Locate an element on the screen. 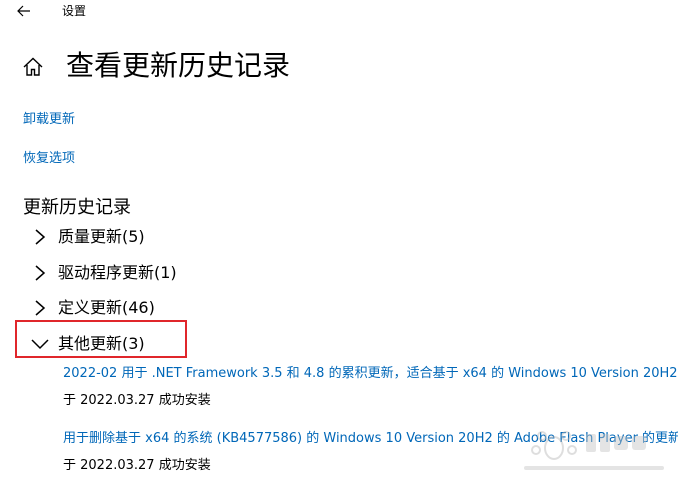 This screenshot has height=482, width=678. back-arrow-icon is located at coordinates (23, 11).